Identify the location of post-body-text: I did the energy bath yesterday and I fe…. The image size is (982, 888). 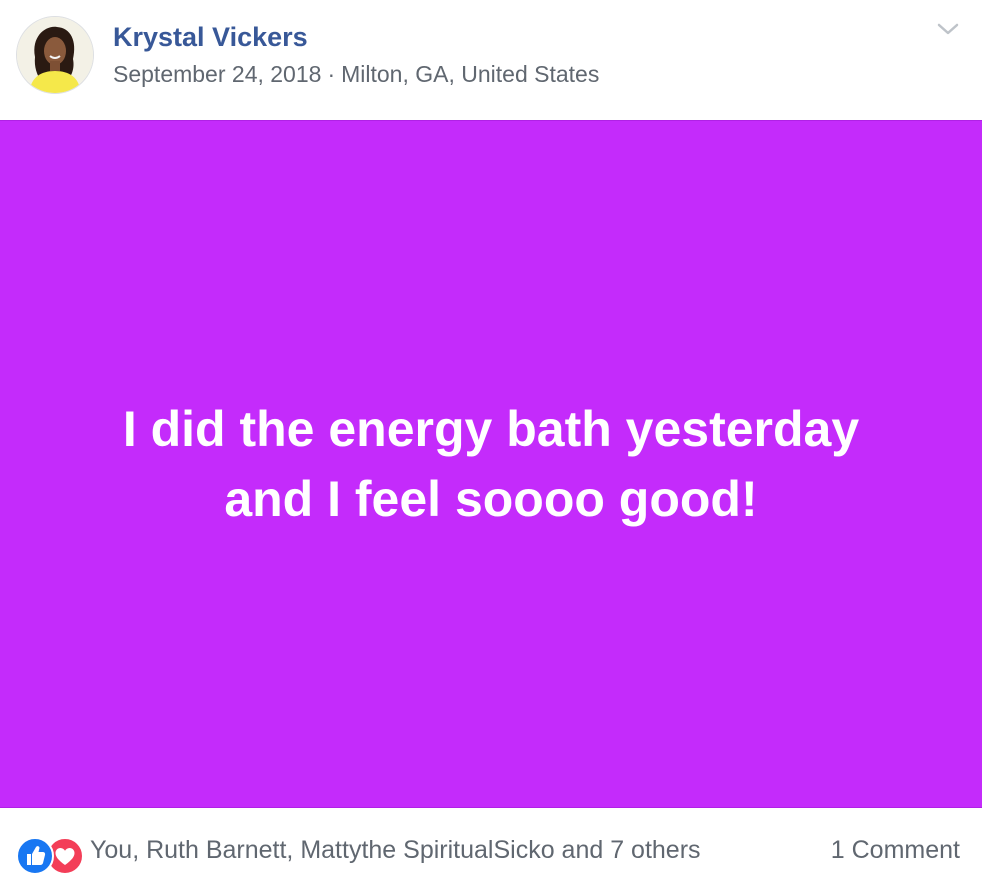
(491, 464).